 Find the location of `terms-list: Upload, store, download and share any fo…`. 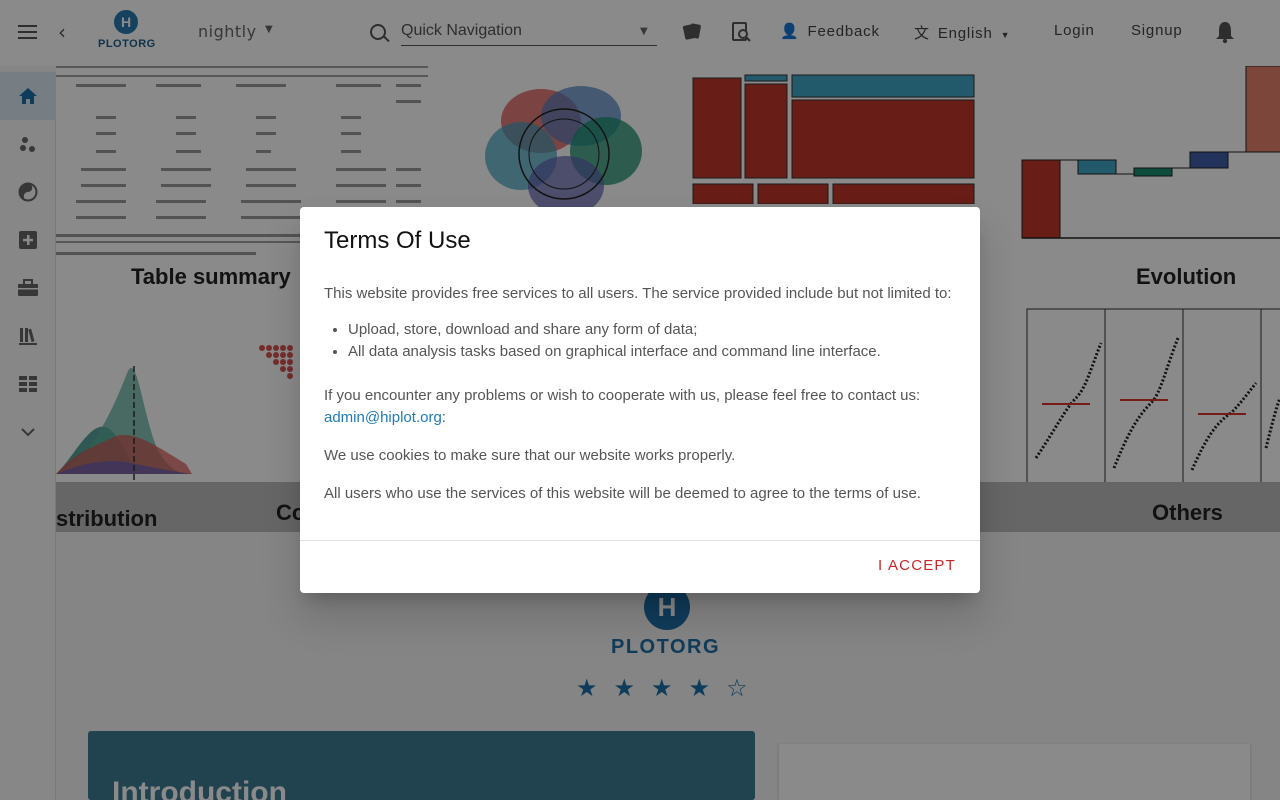

terms-list: Upload, store, download and share any fo… is located at coordinates (656, 341).